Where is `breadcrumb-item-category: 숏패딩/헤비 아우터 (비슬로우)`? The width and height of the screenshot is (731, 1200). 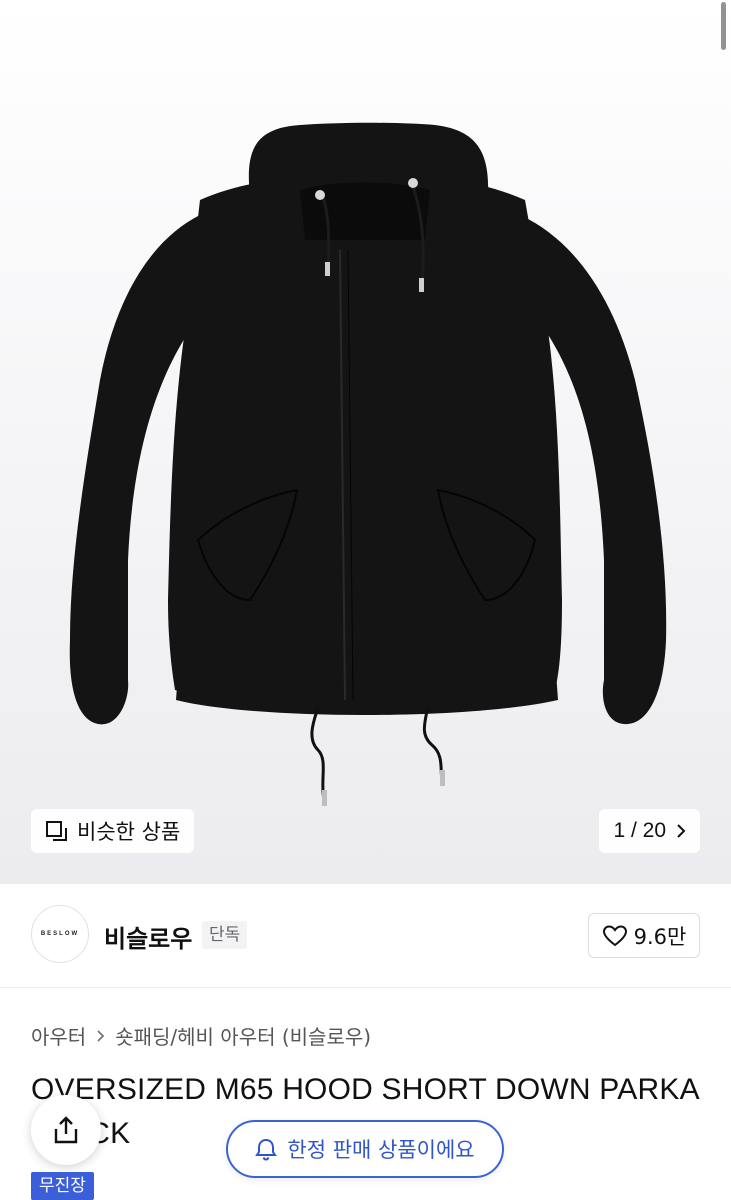
breadcrumb-item-category: 숏패딩/헤비 아우터 (비슬로우) is located at coordinates (243, 1035).